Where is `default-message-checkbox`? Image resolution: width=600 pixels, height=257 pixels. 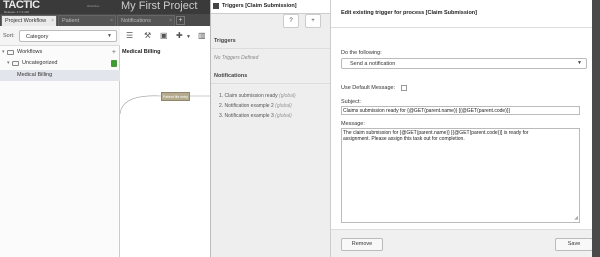 default-message-checkbox is located at coordinates (404, 88).